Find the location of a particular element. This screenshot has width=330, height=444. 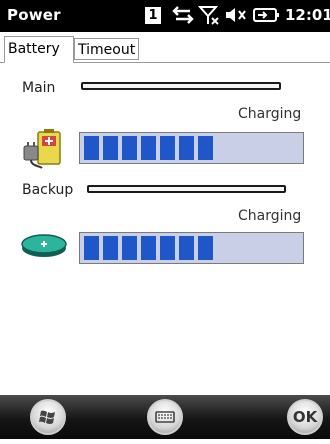

status-bar: Power 1 12:01 is located at coordinates (165, 16).